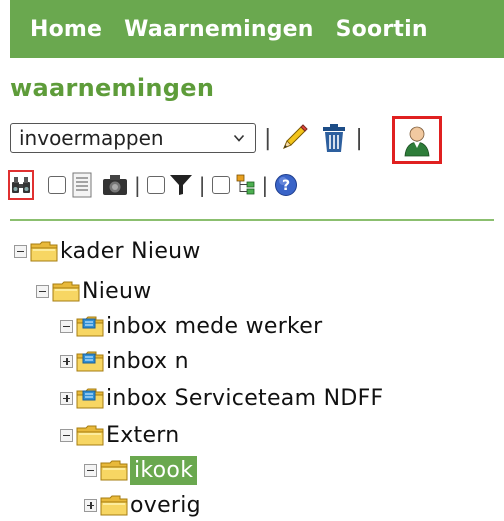  I want to click on tree-node-ikook: ikook, so click(141, 470).